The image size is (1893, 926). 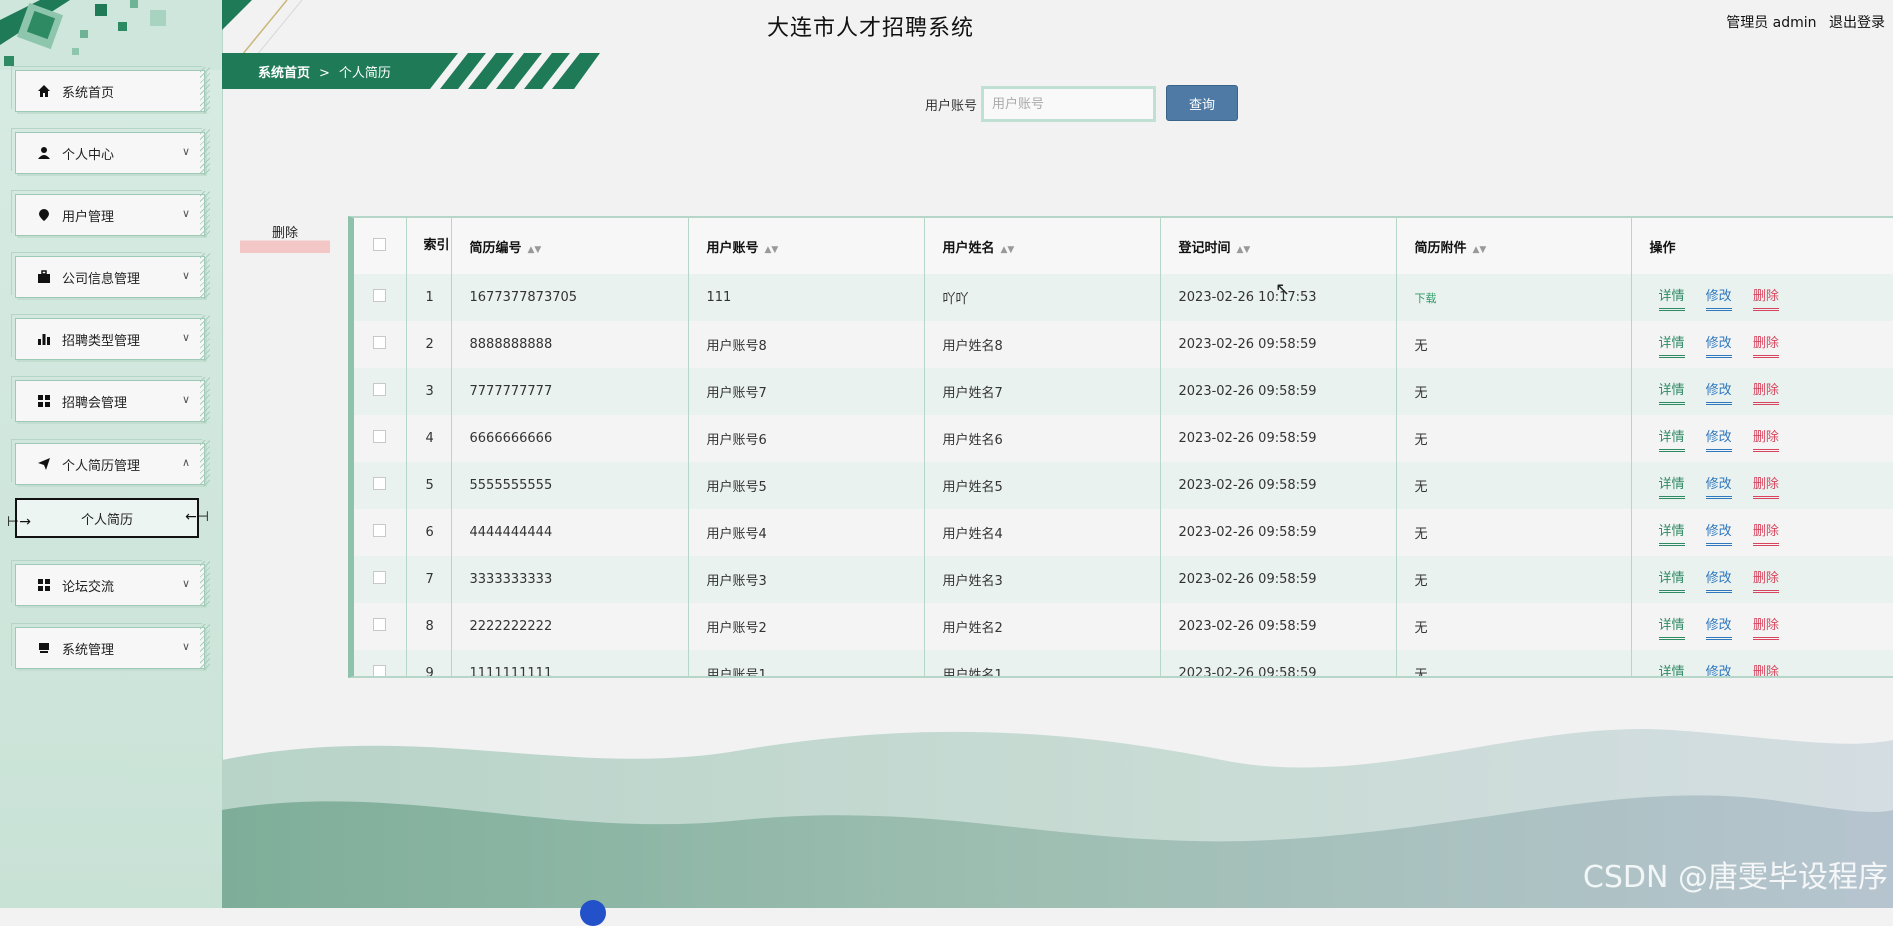 What do you see at coordinates (88, 93) in the screenshot?
I see `sidebar-item-label: 系统首页` at bounding box center [88, 93].